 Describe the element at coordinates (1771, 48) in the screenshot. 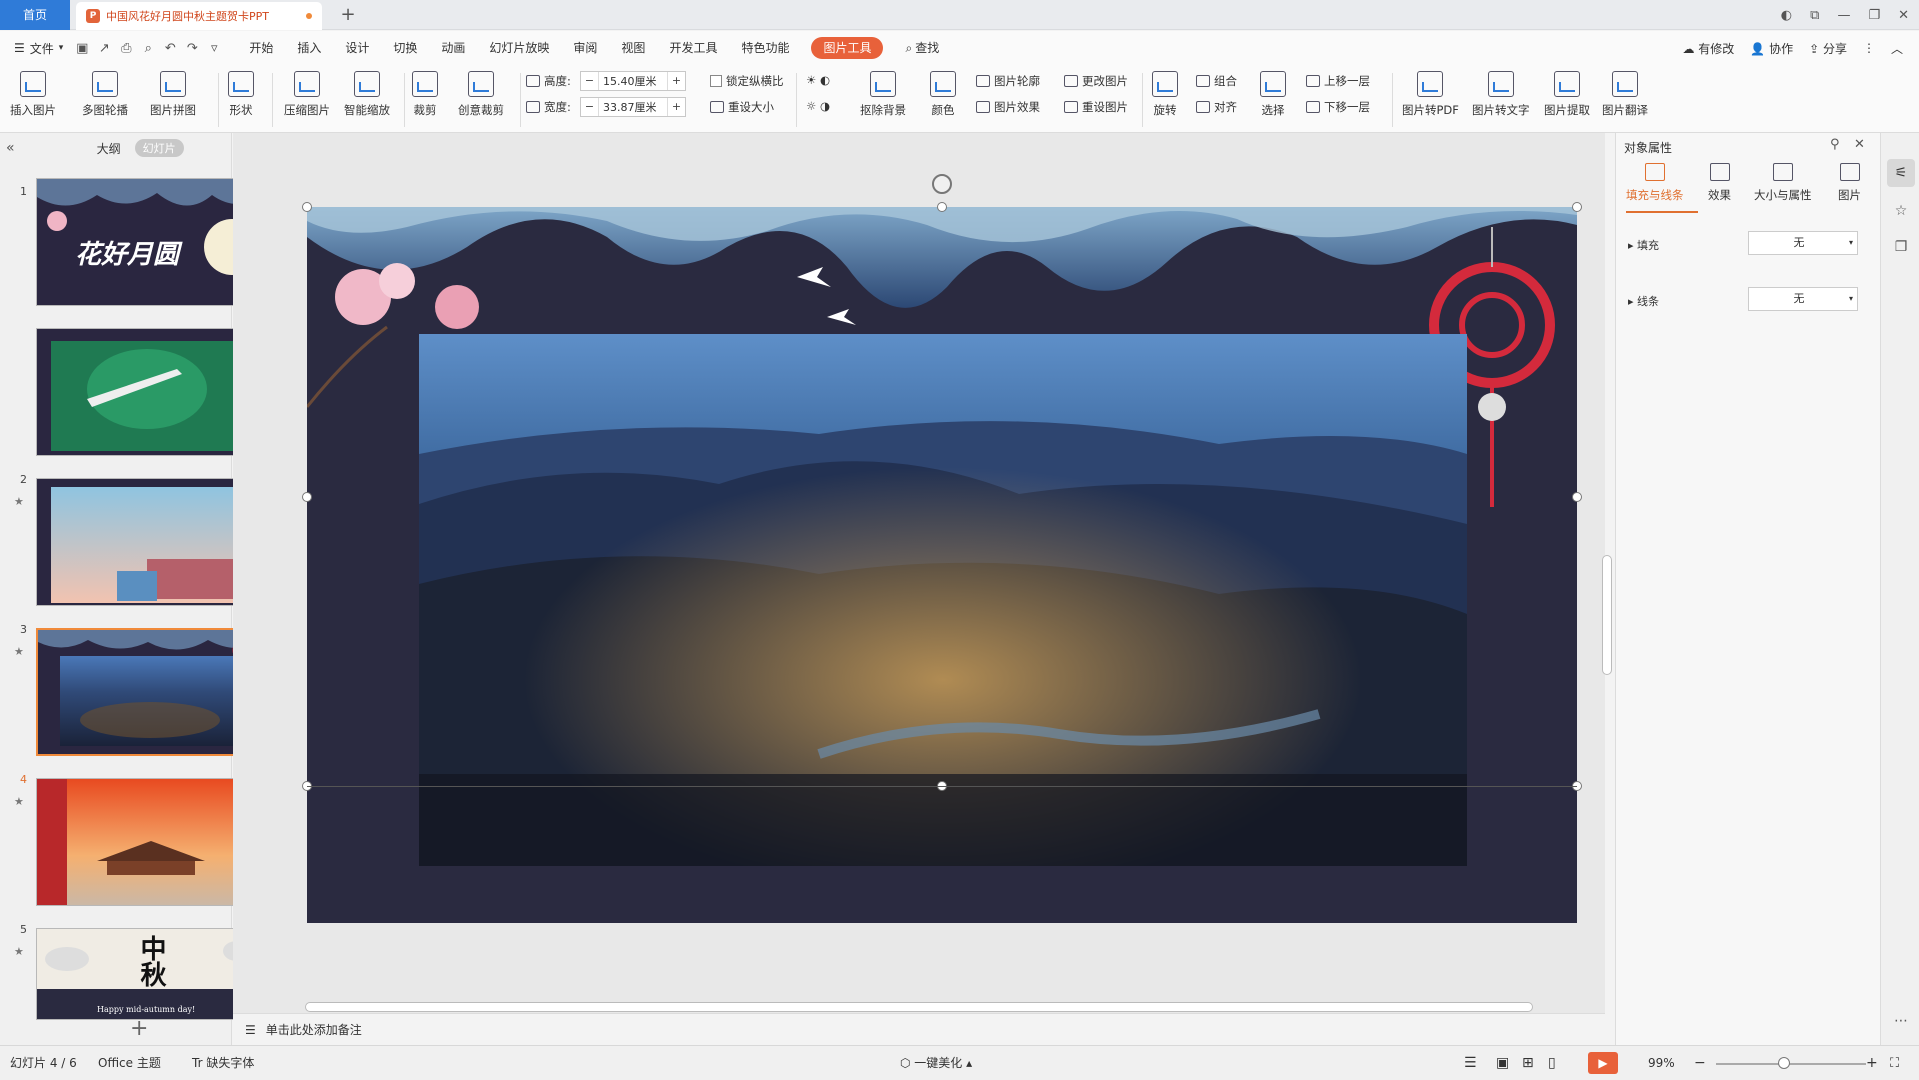

I see `collaborate-button: 👤 协作` at that location.